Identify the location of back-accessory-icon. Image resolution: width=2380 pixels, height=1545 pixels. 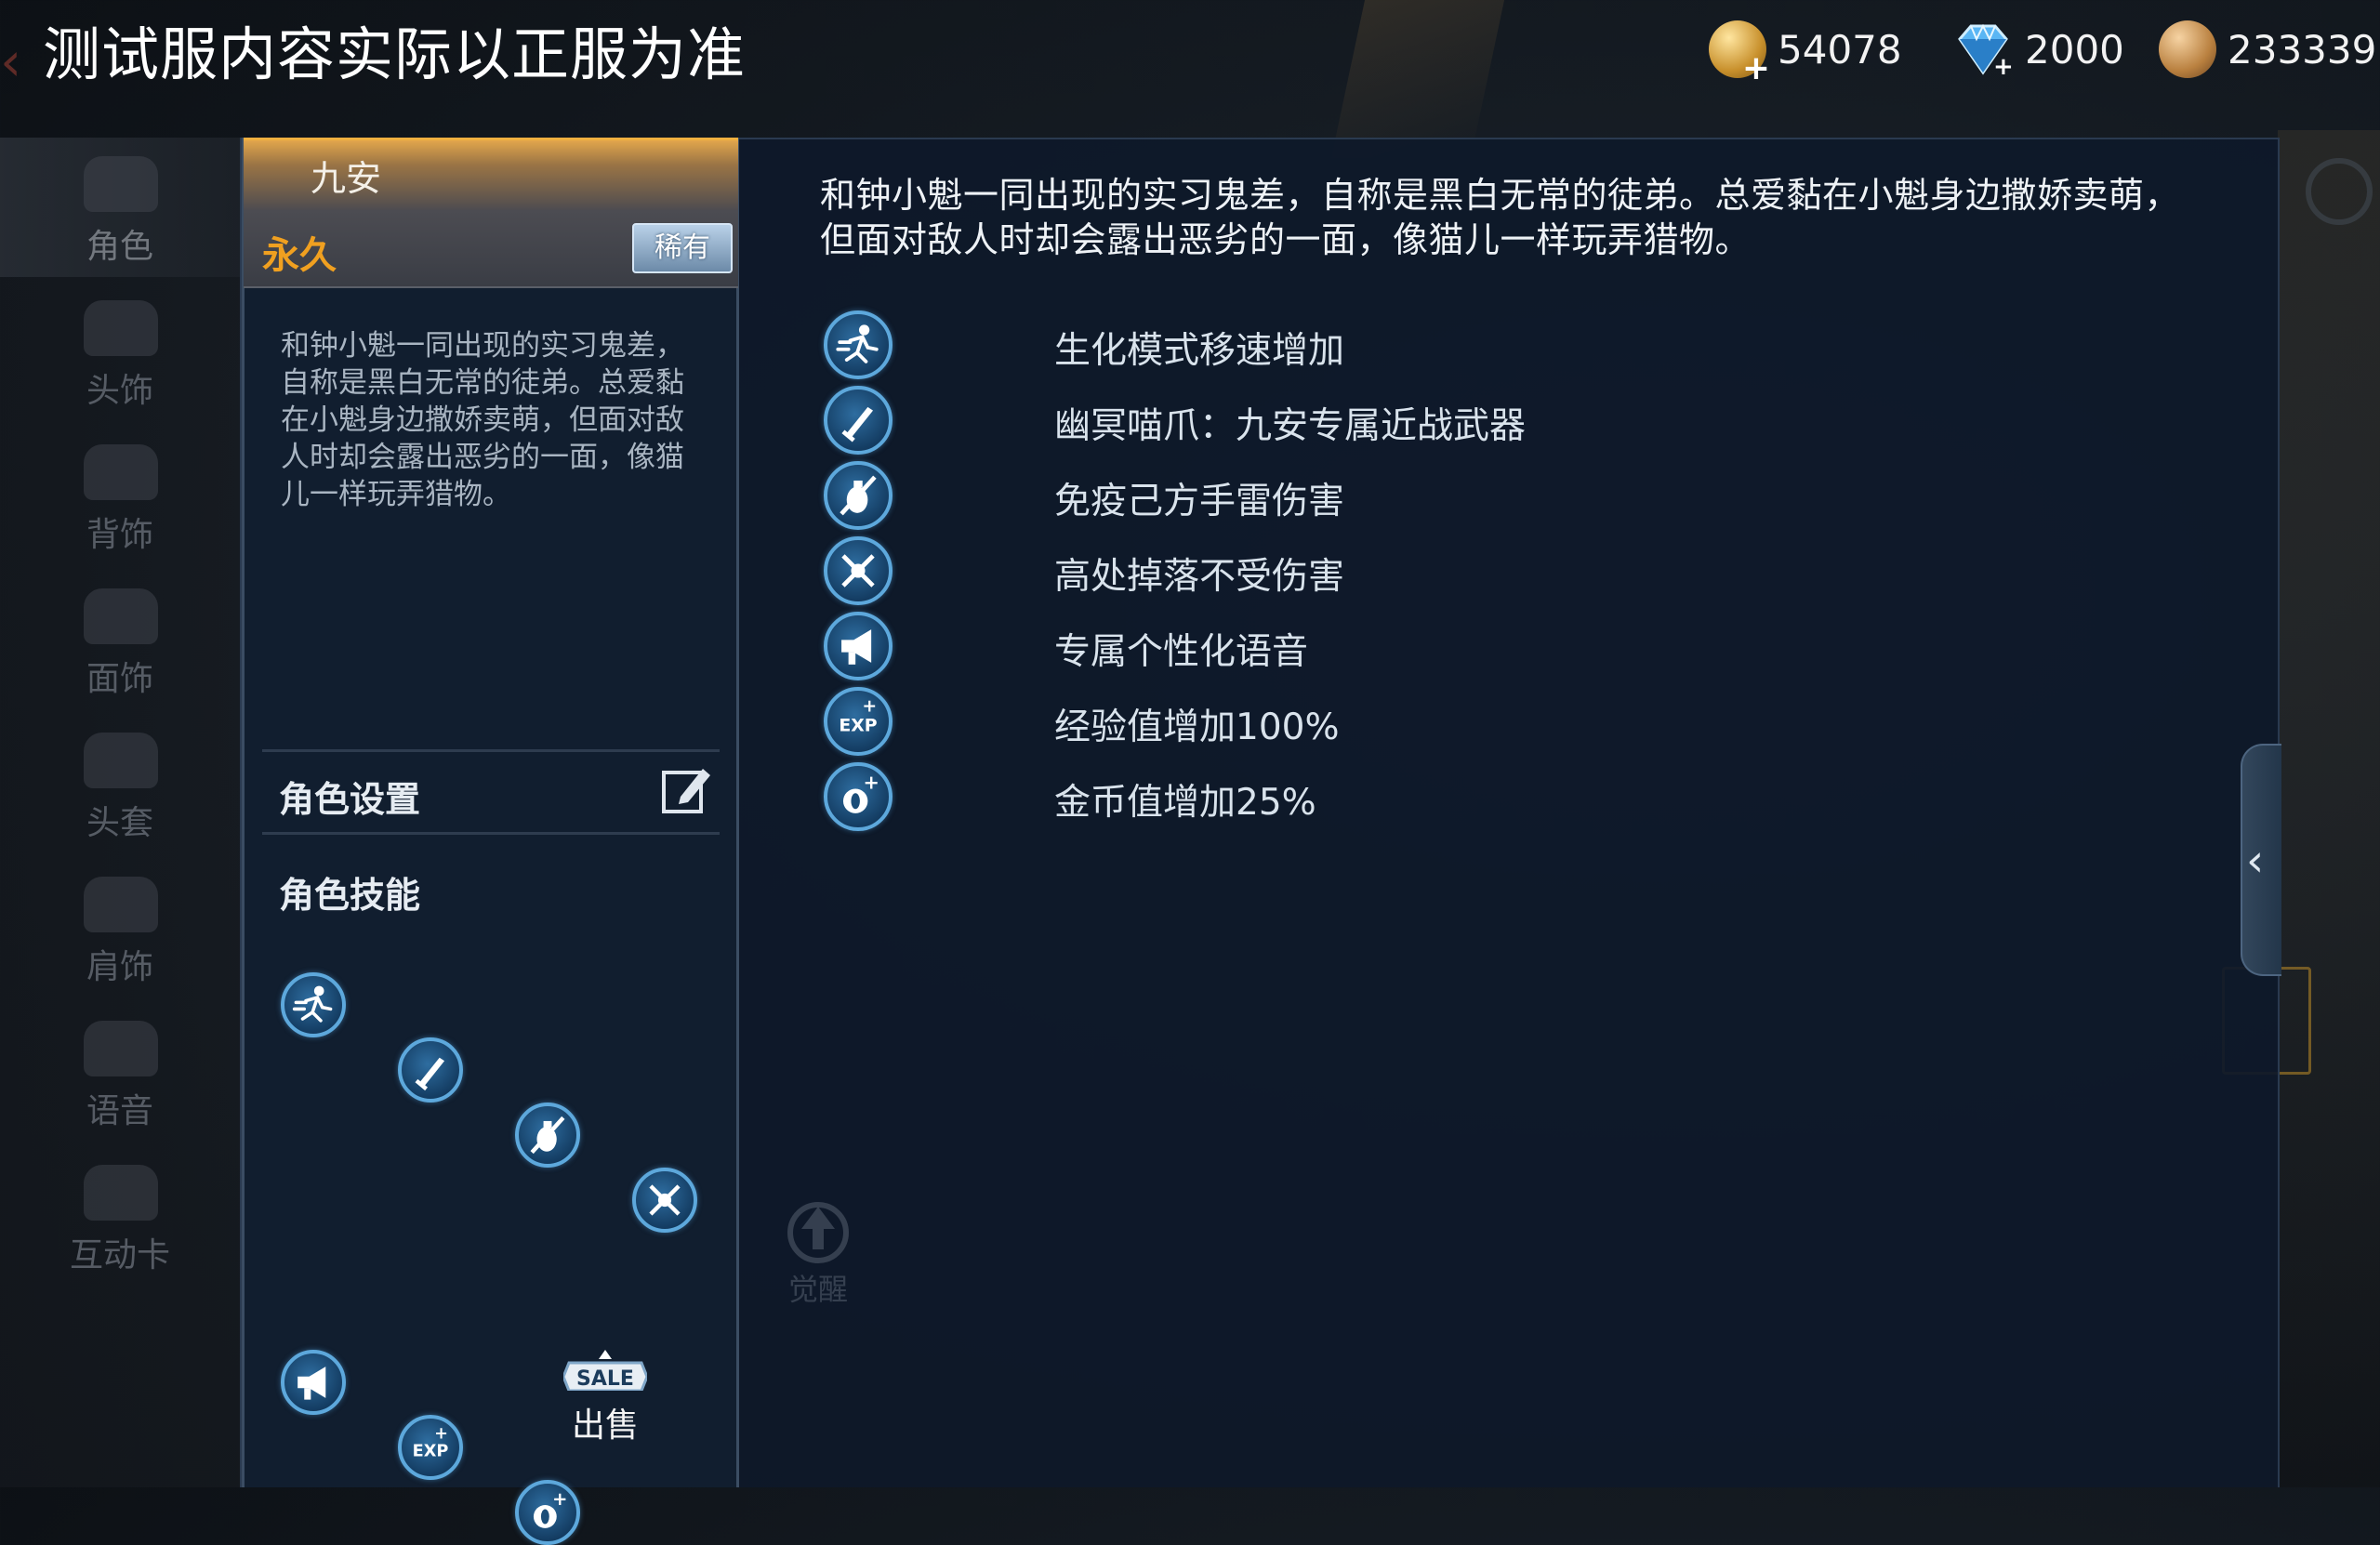
(121, 472).